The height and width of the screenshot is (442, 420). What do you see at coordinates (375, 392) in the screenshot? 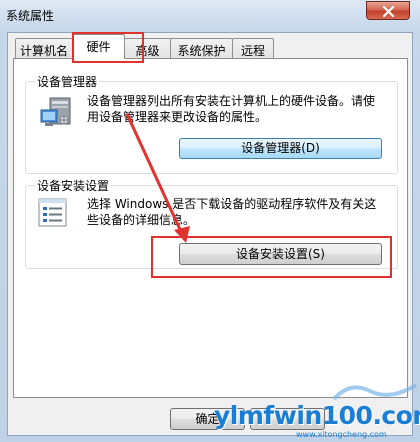
I see `watermark-logo-icon` at bounding box center [375, 392].